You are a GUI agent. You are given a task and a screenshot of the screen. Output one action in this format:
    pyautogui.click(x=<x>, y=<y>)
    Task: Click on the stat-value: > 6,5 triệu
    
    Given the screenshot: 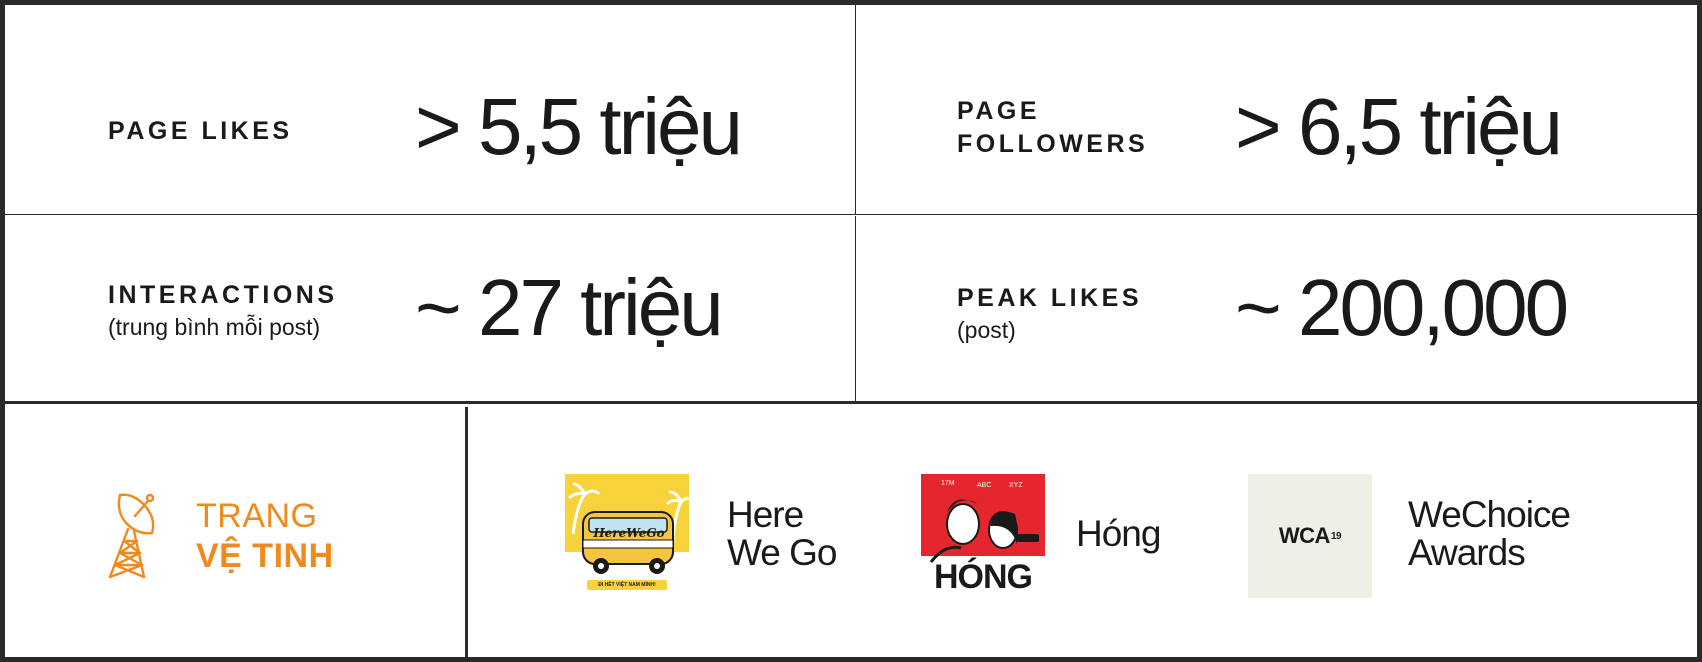 What is the action you would take?
    pyautogui.click(x=1399, y=126)
    